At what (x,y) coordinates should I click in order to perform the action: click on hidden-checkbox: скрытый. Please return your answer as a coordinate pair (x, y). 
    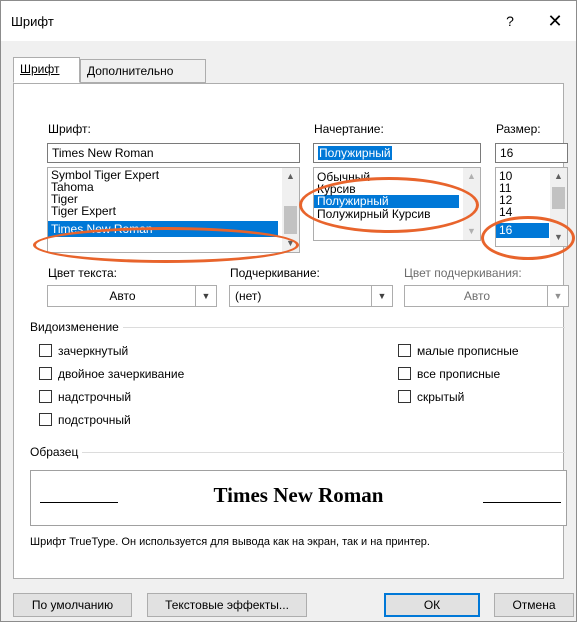
    Looking at the image, I should click on (483, 397).